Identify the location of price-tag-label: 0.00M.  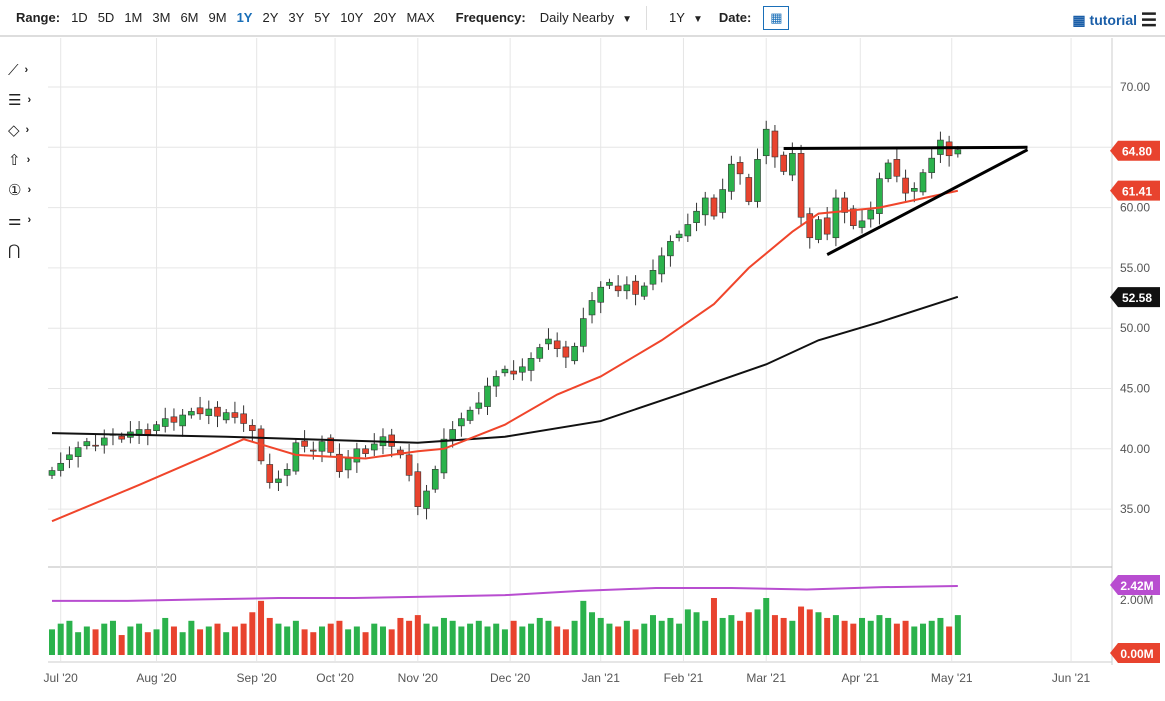
(1136, 654).